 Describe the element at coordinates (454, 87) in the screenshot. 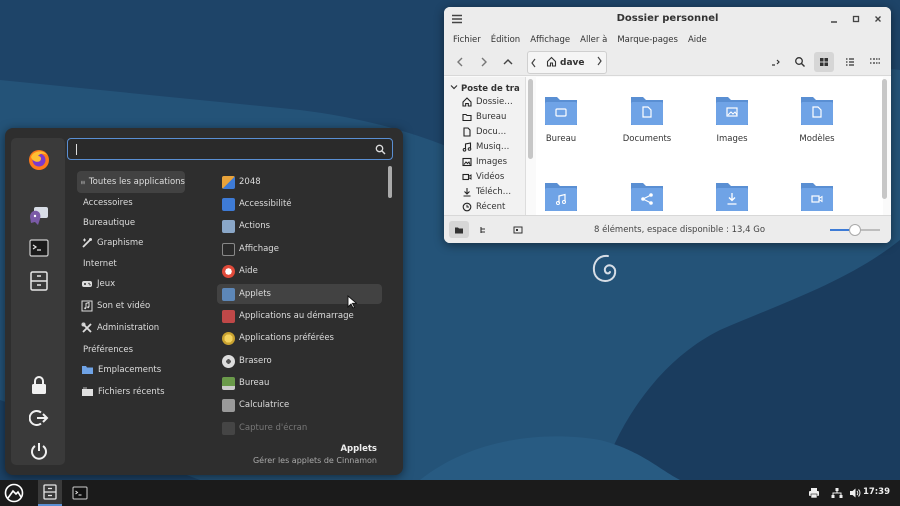

I see `chevron-down-icon` at that location.